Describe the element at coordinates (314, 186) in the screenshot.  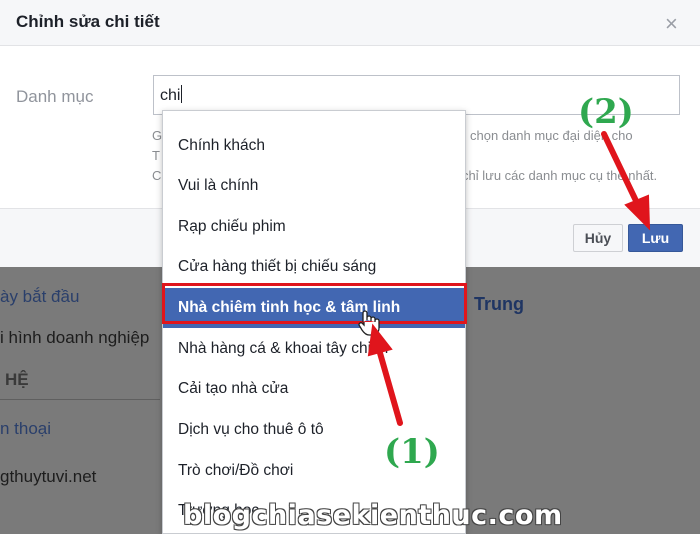
I see `dropdown-item: Vui là chính` at that location.